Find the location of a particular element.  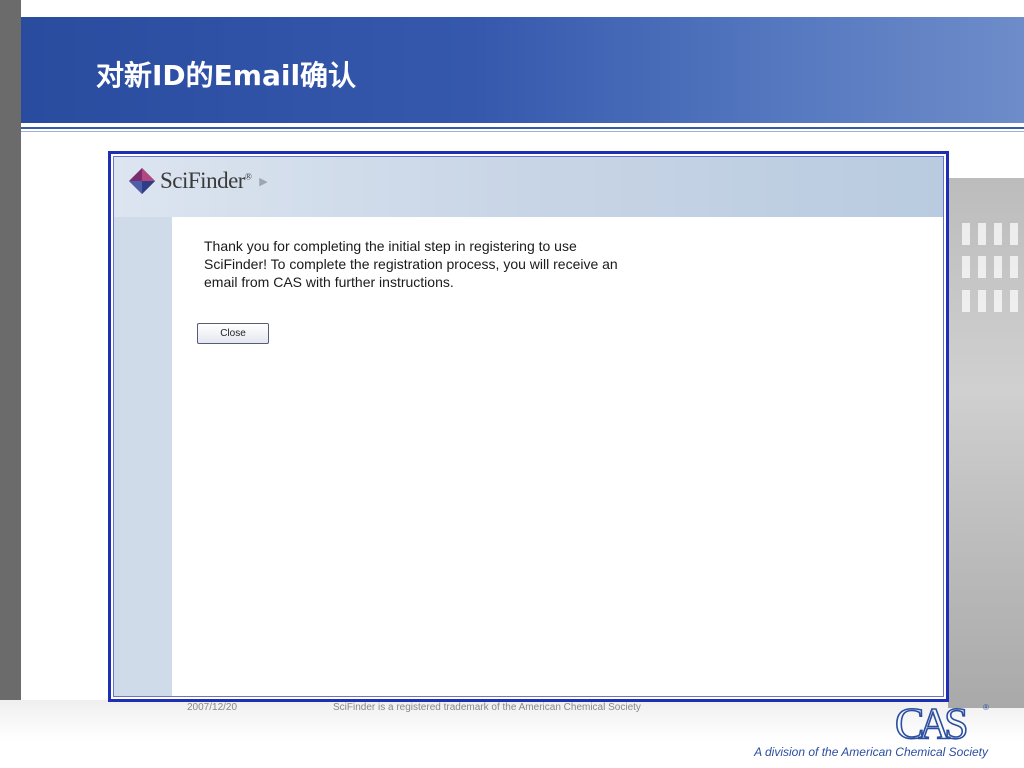

scifinder-logo: SciFinder® ▶ is located at coordinates (198, 181).